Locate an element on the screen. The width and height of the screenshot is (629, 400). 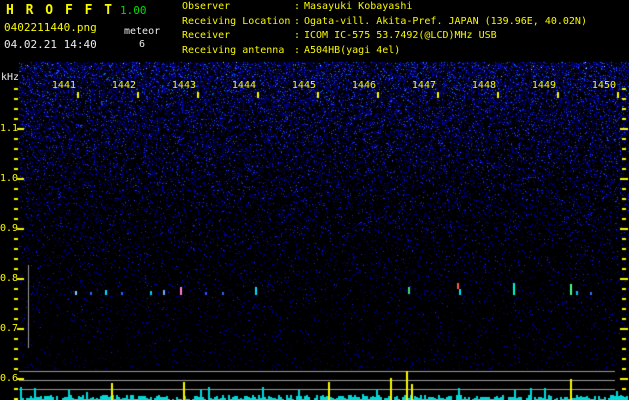
station-info-row: Receiving antenna: A504HB(yagi 4el) is located at coordinates (384, 52).